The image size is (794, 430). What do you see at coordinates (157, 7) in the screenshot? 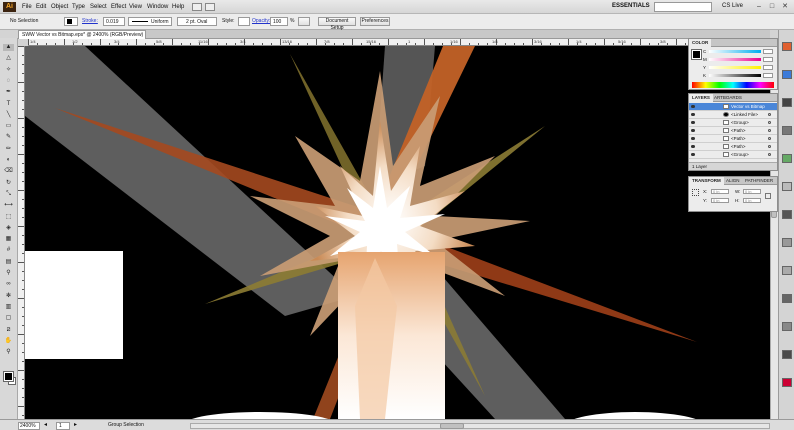
I see `menu-window: Window` at bounding box center [157, 7].